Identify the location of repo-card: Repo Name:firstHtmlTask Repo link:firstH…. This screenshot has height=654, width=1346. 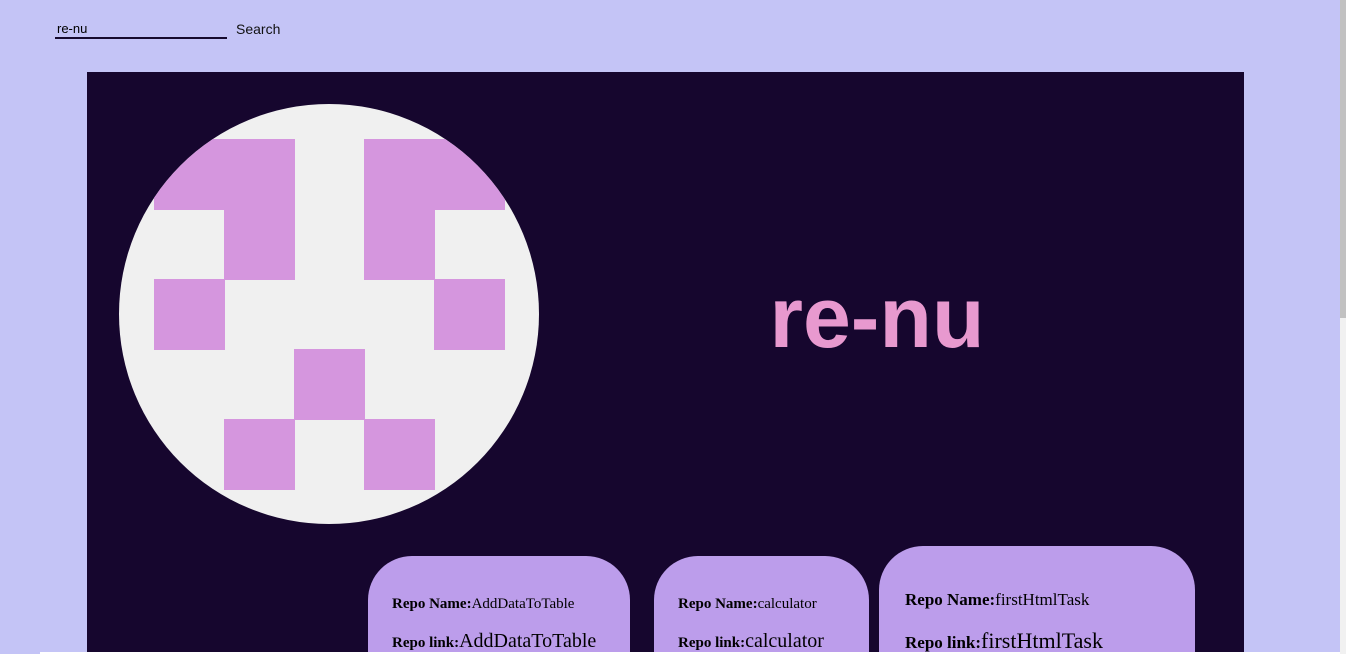
(1037, 600).